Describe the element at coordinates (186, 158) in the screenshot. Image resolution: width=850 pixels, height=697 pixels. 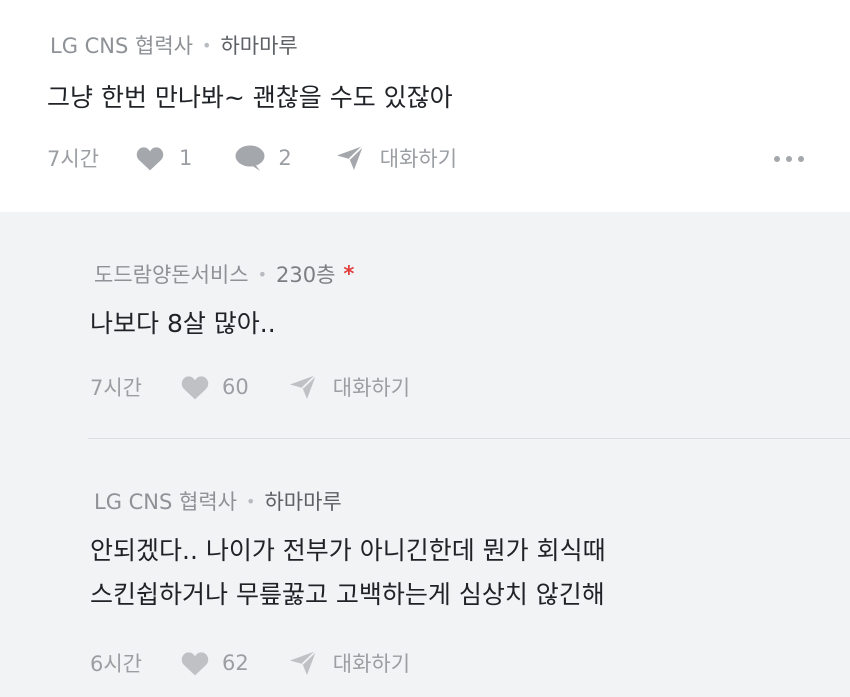
I see `like-count: 1` at that location.